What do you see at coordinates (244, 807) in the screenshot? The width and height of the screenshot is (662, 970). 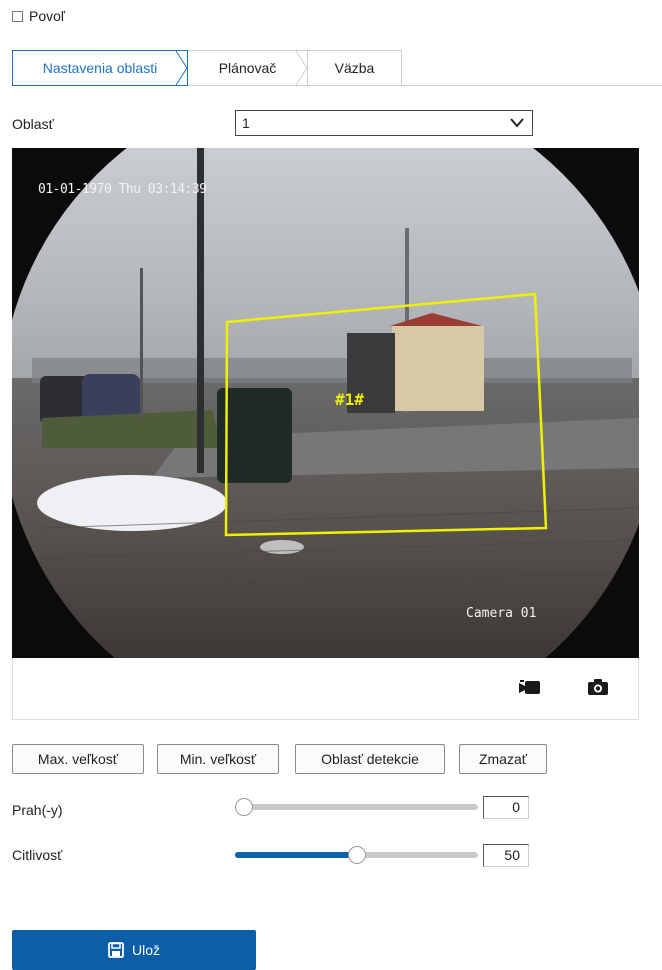 I see `threshold-slider-thumb` at bounding box center [244, 807].